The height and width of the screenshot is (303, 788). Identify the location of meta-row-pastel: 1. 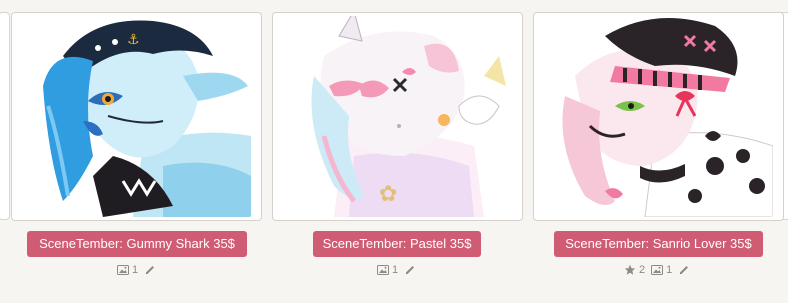
(396, 270).